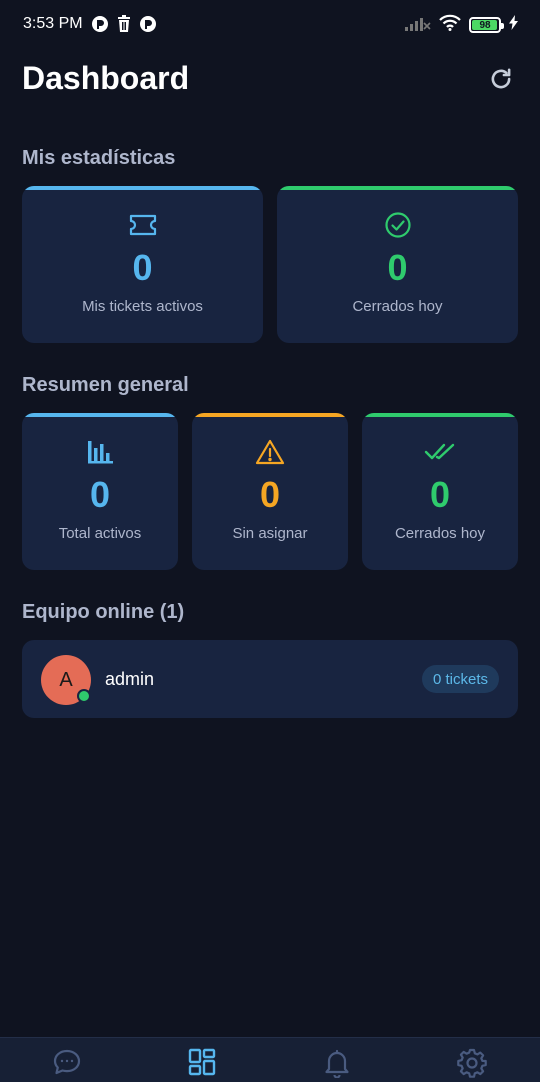 The image size is (540, 1082). I want to click on double-check-icon, so click(440, 452).